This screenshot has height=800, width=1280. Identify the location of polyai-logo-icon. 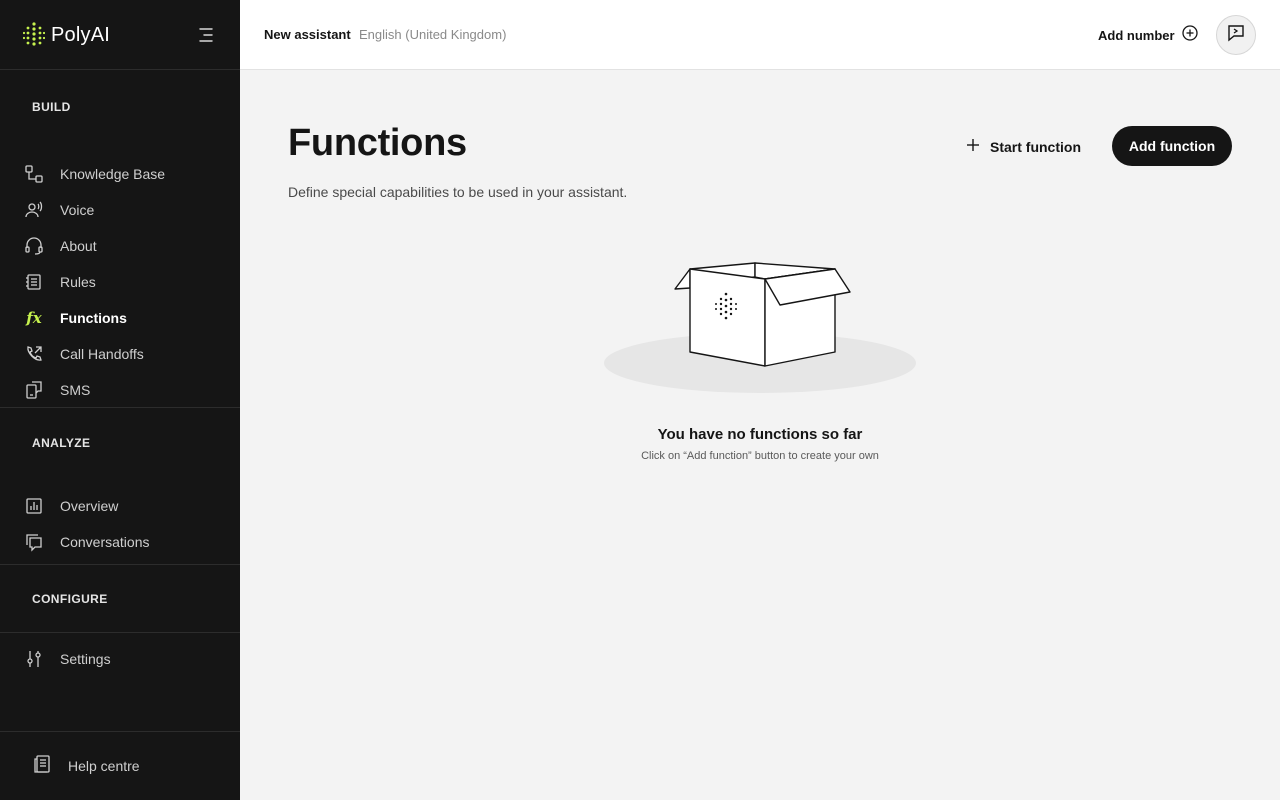
(34, 34).